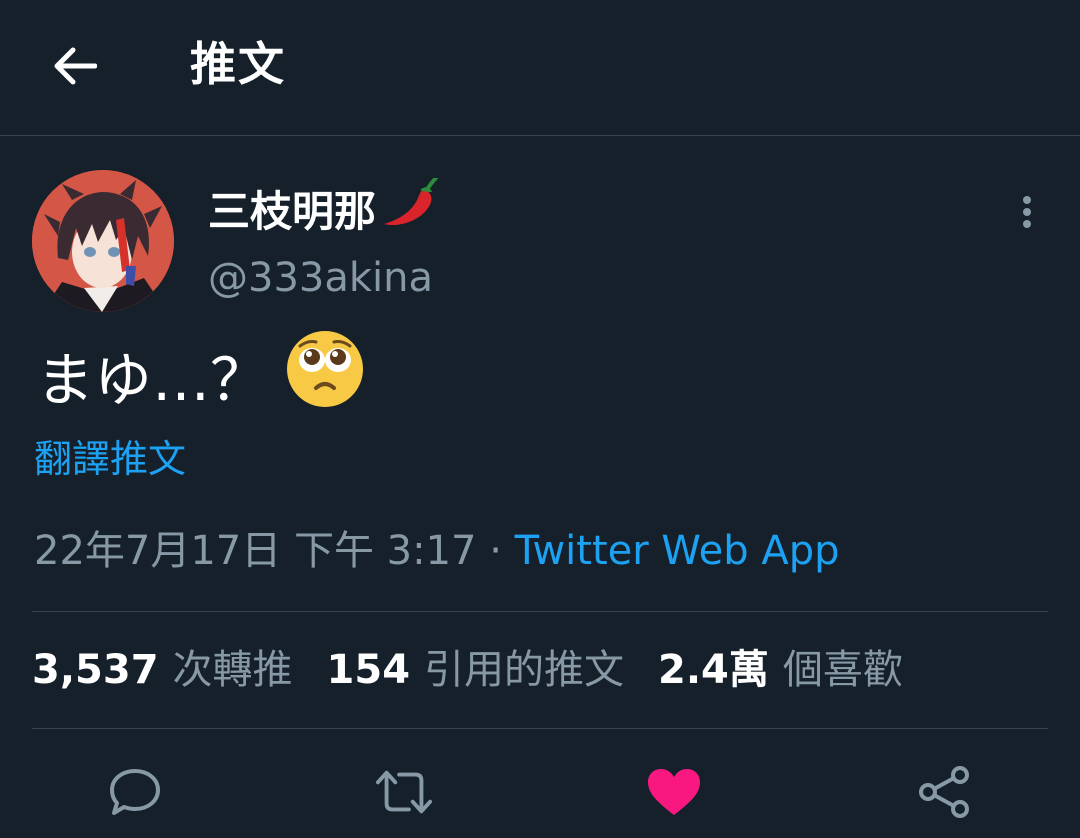  Describe the element at coordinates (110, 459) in the screenshot. I see `translate-tweet-link: 翻譯推文` at that location.